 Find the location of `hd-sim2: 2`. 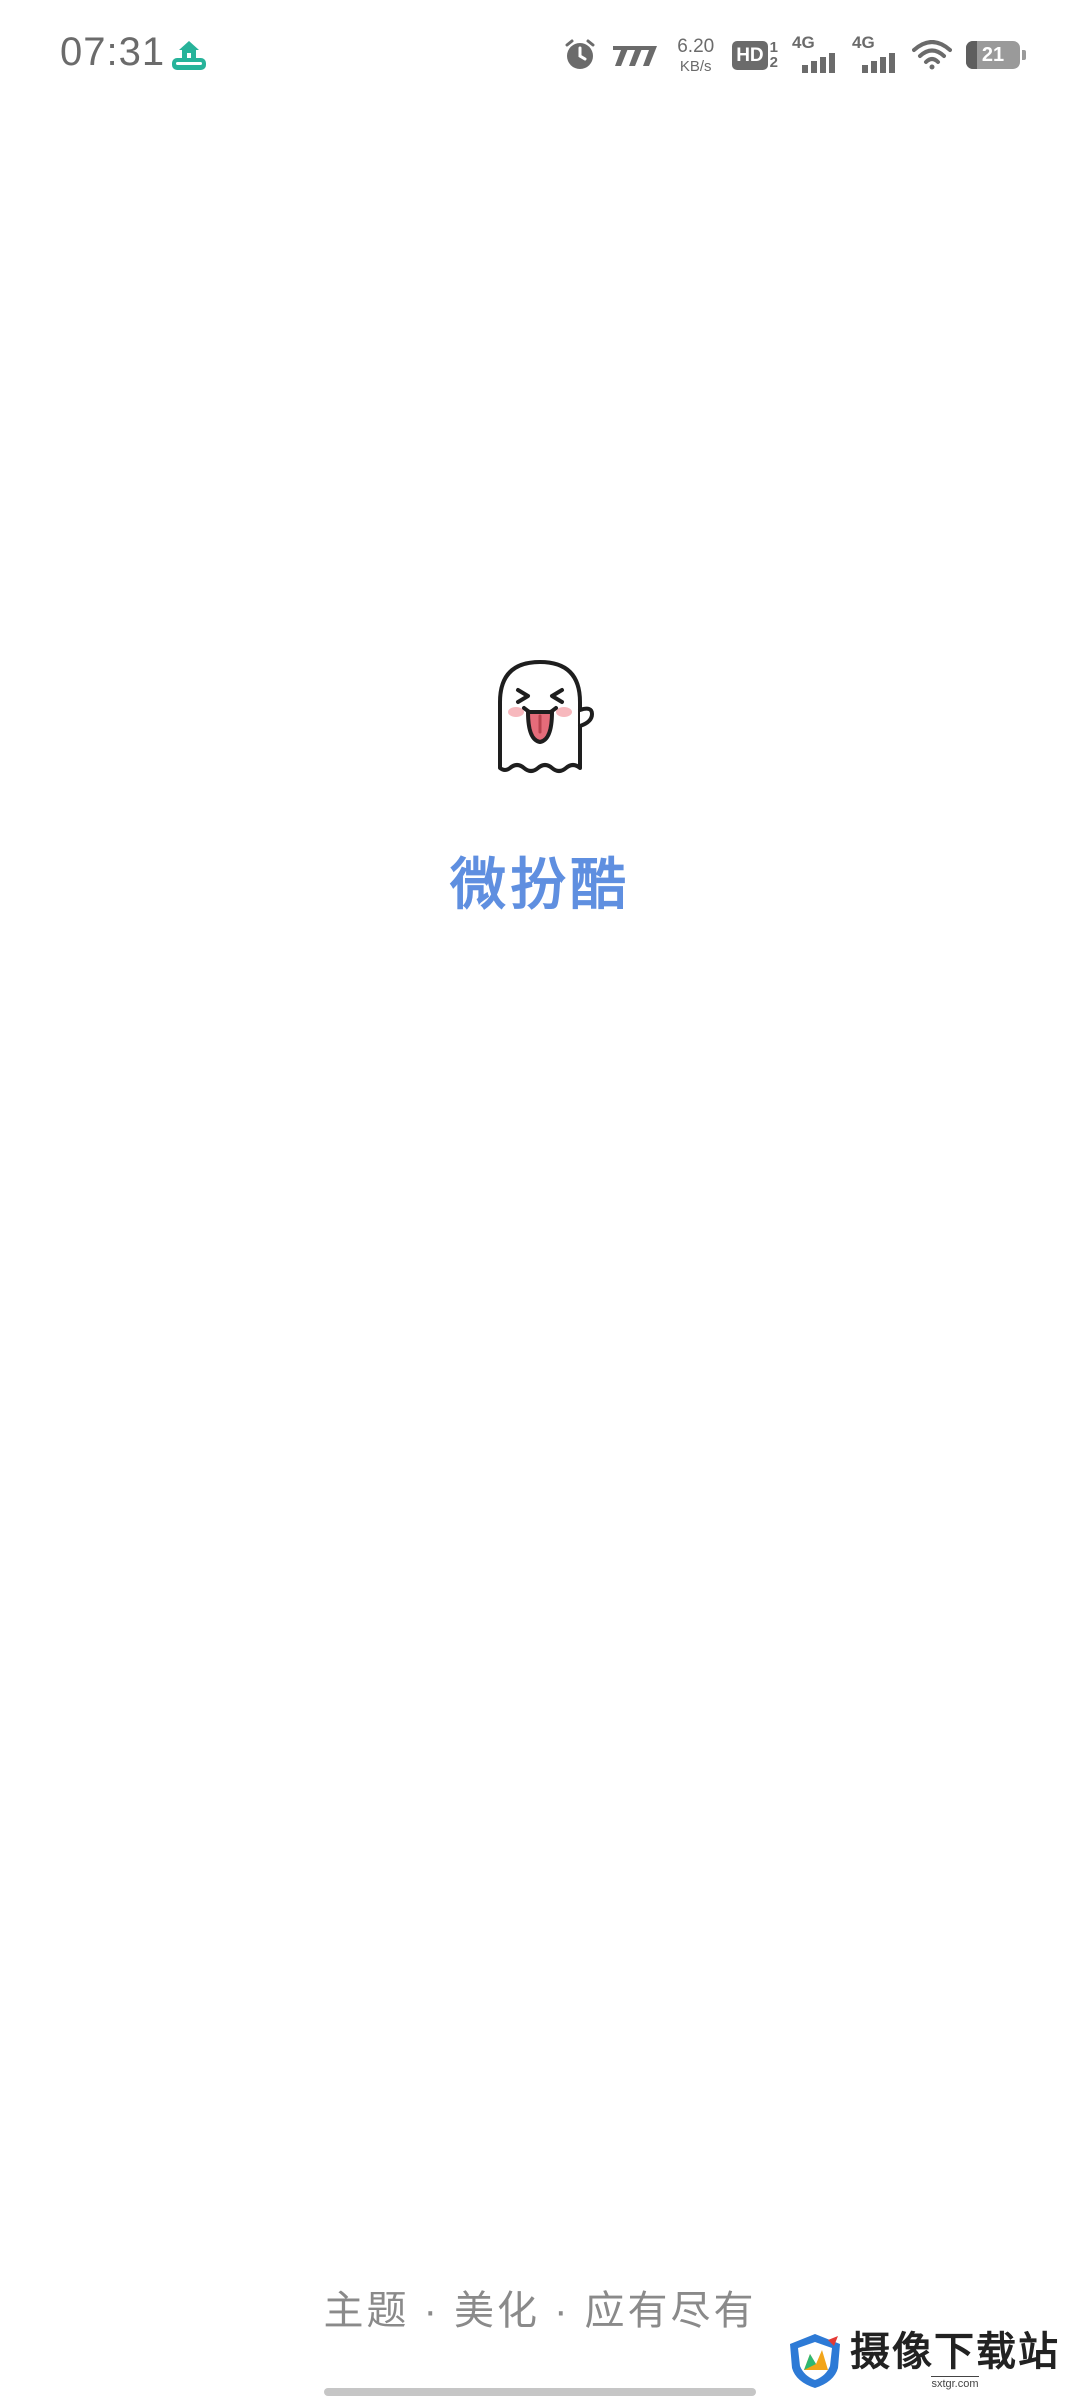

hd-sim2: 2 is located at coordinates (773, 62).